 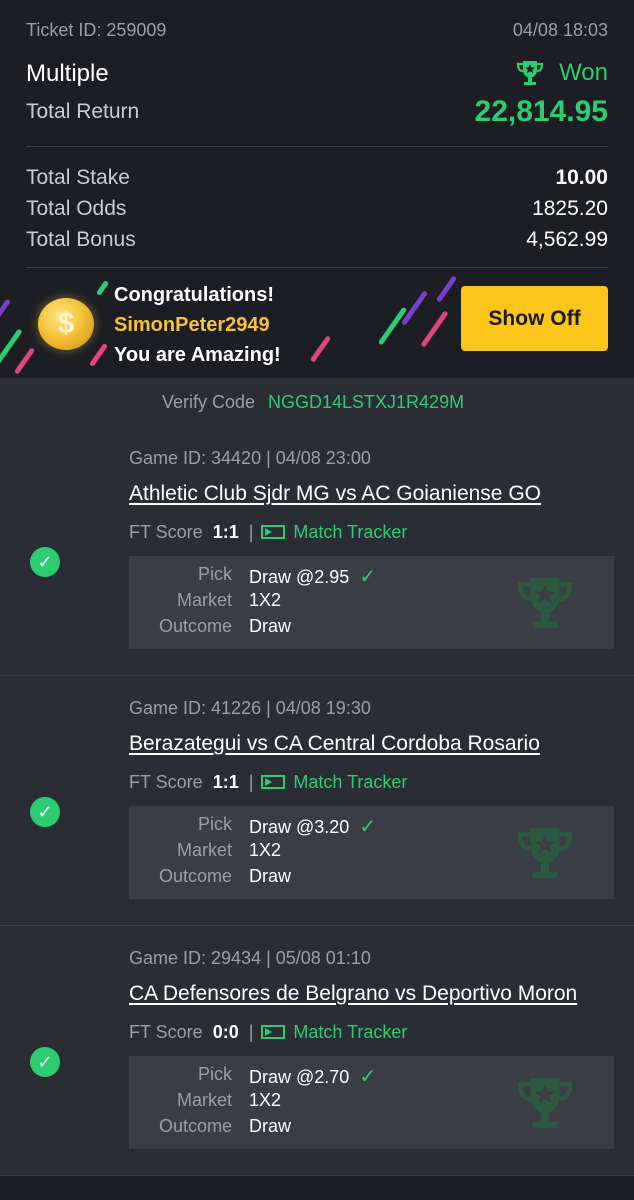 What do you see at coordinates (76, 208) in the screenshot?
I see `total-odds-label: Total Odds` at bounding box center [76, 208].